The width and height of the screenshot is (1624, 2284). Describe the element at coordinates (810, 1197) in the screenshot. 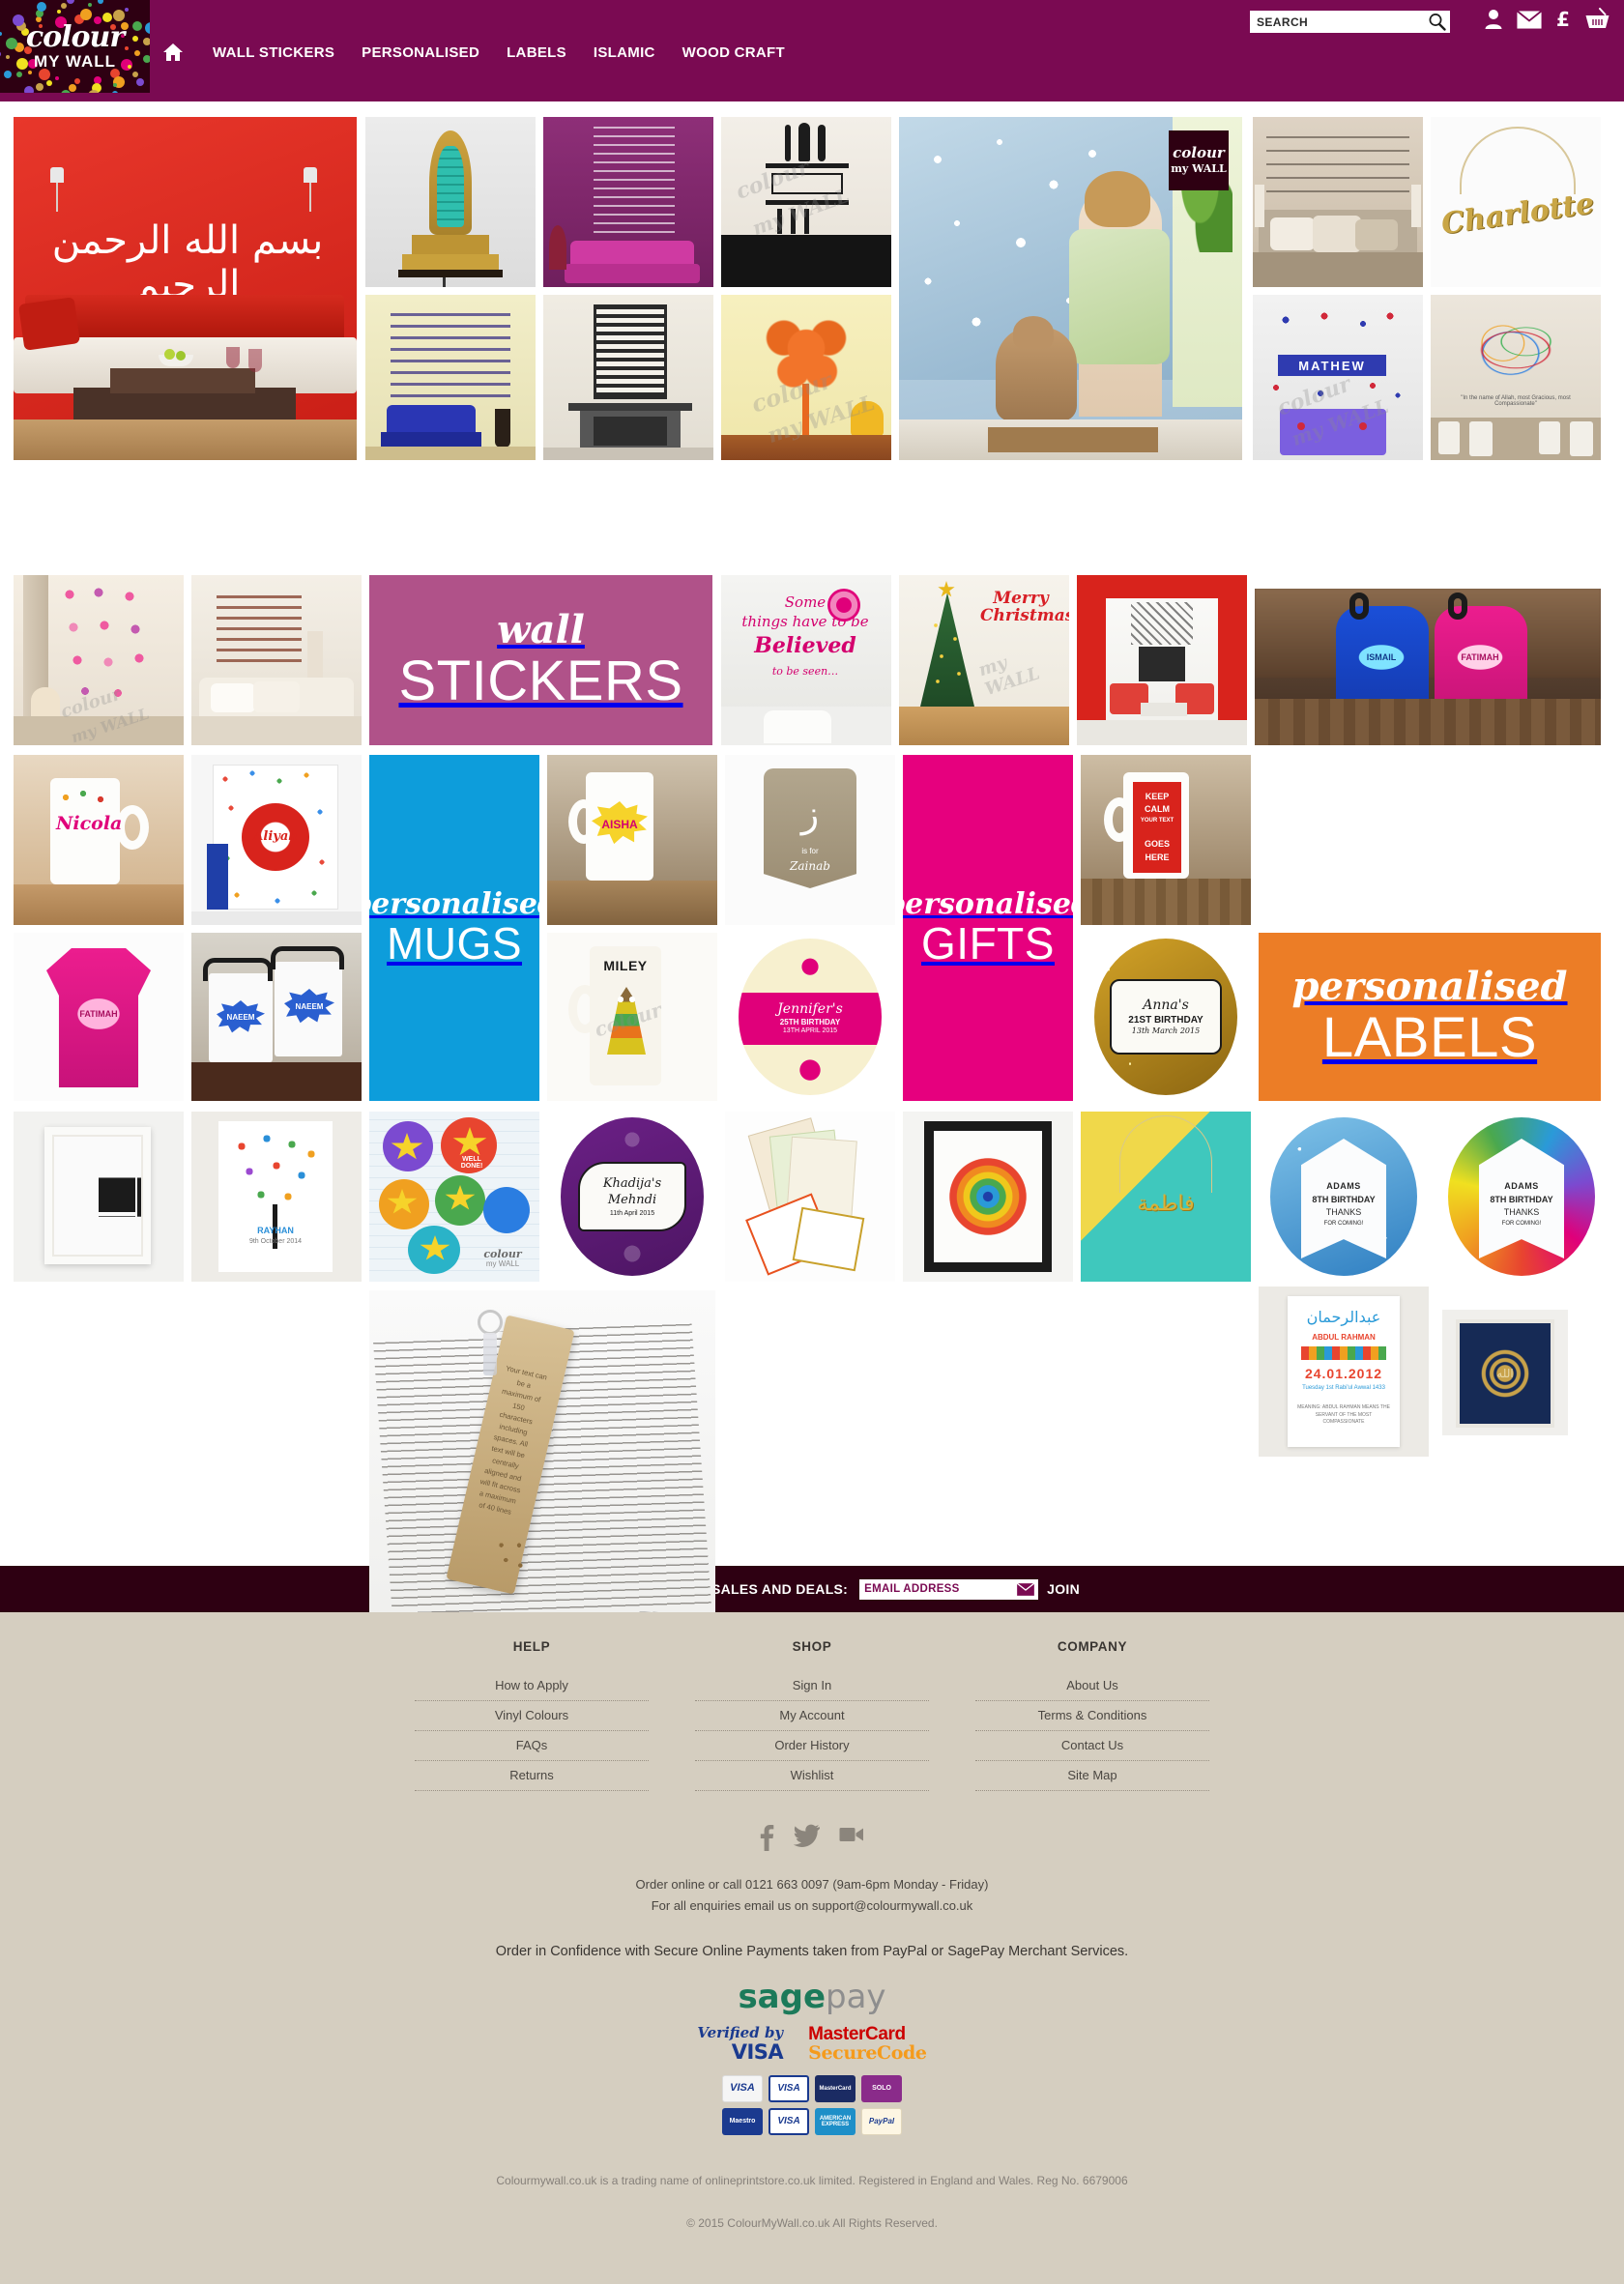

I see `tile-islamic-card-stack` at that location.